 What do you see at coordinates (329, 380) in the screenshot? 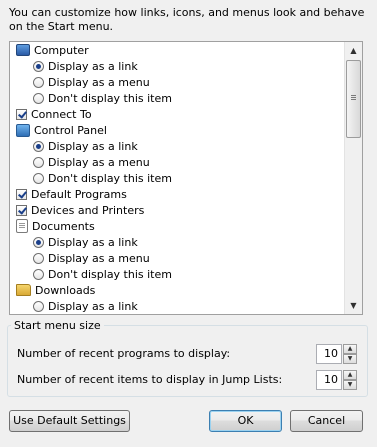
I see `jump-list-input: 10` at bounding box center [329, 380].